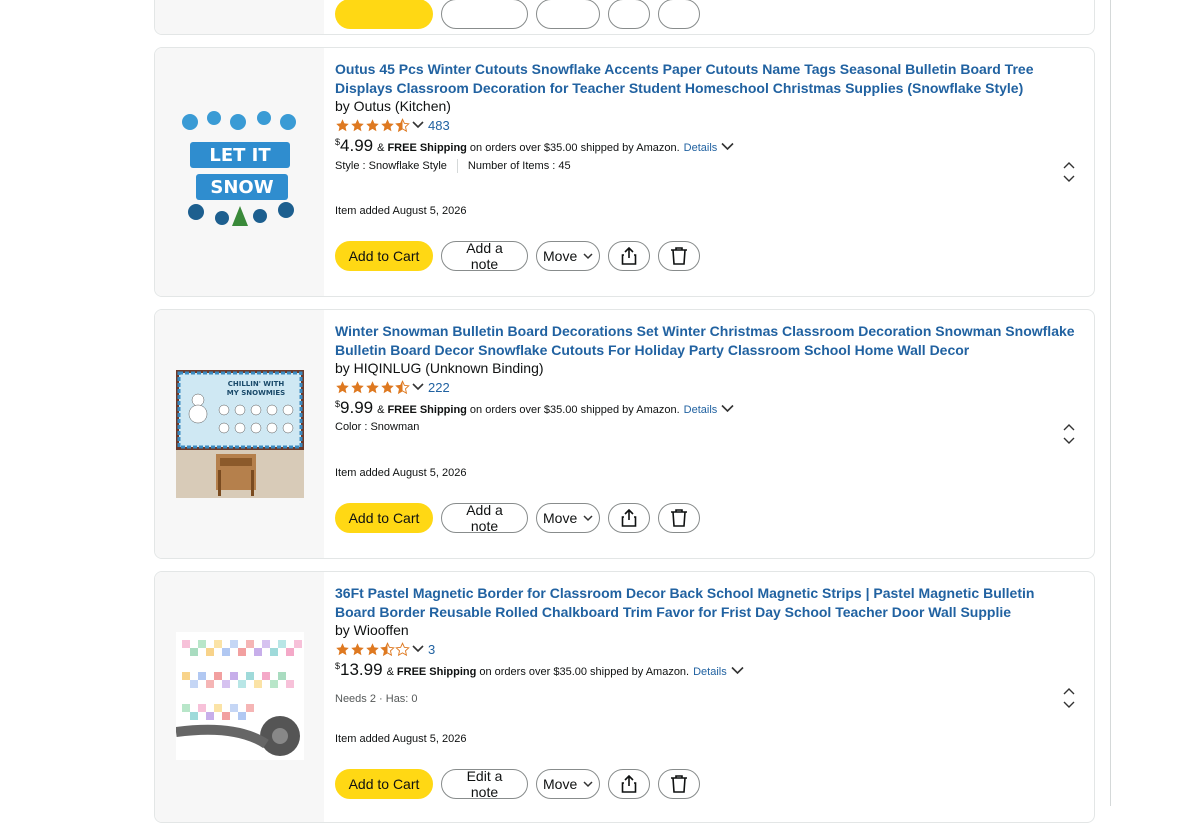  I want to click on review-count-link: 3, so click(431, 649).